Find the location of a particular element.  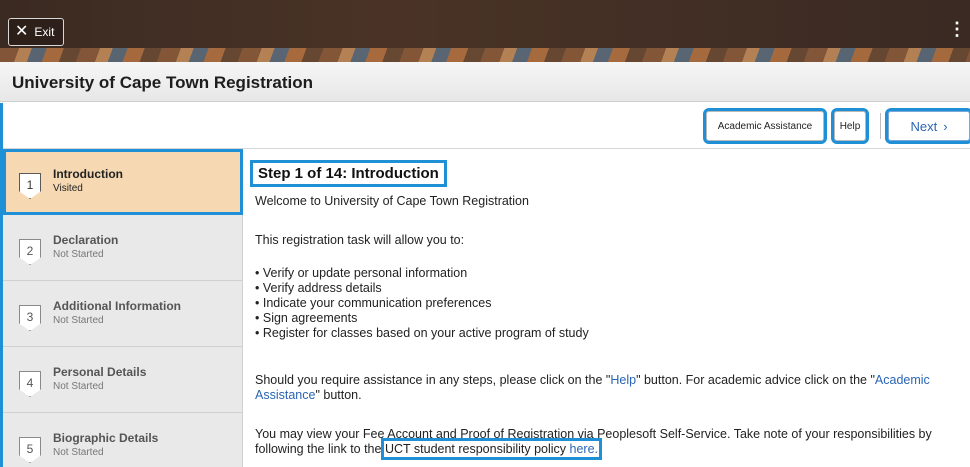

list-item: Verify or update personal information is located at coordinates (422, 273).